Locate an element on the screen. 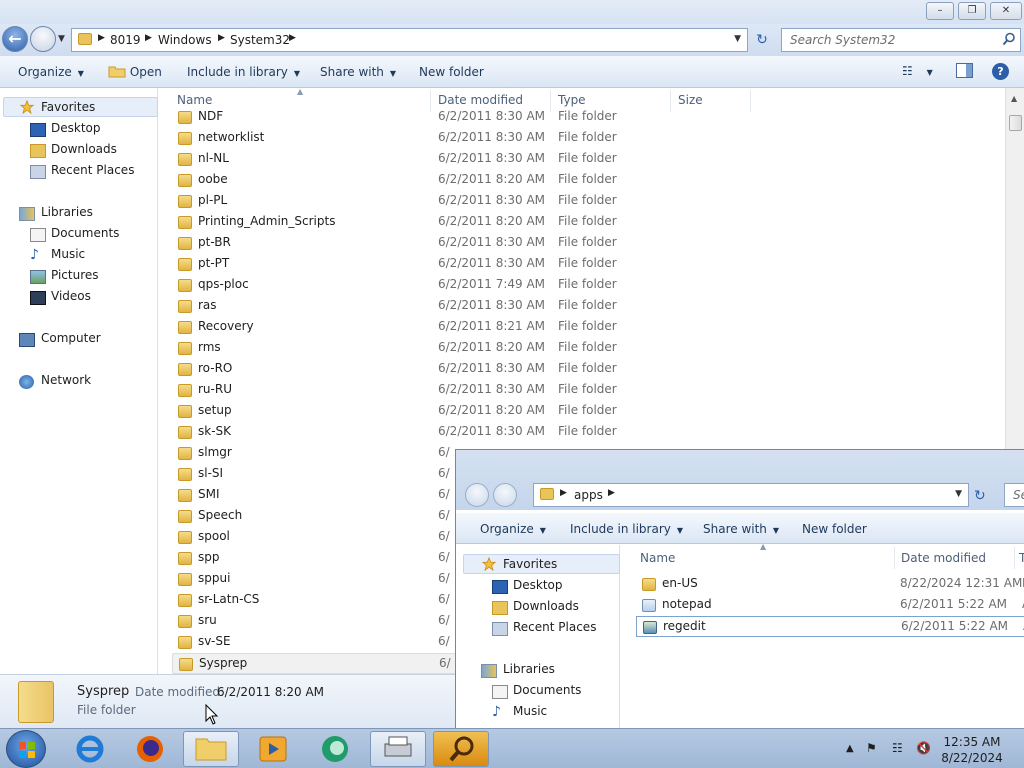 The width and height of the screenshot is (1024, 768). list-item: nl-NL 6/2/2011 8:30 AM File folder is located at coordinates (472, 159).